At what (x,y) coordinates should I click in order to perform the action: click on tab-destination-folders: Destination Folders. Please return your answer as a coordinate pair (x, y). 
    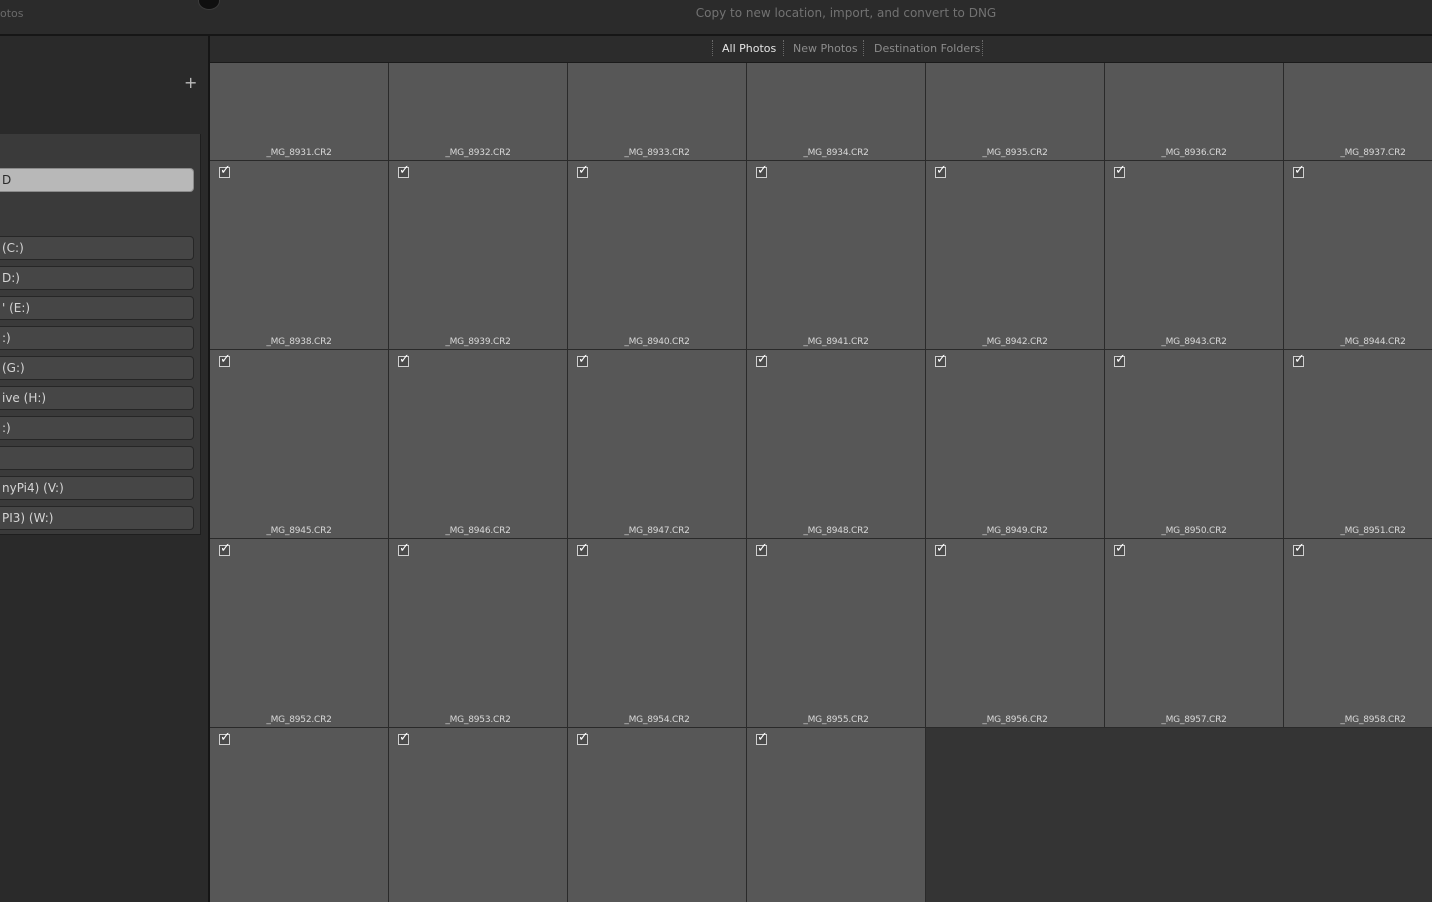
    Looking at the image, I should click on (927, 48).